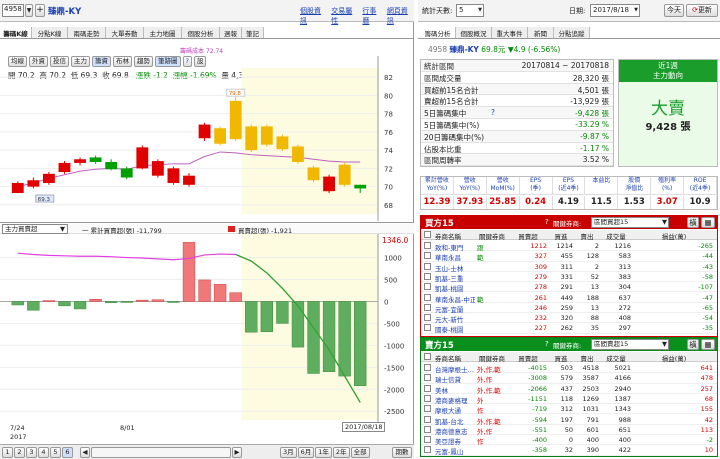  Describe the element at coordinates (547, 344) in the screenshot. I see `sell-help-icon: ?` at that location.